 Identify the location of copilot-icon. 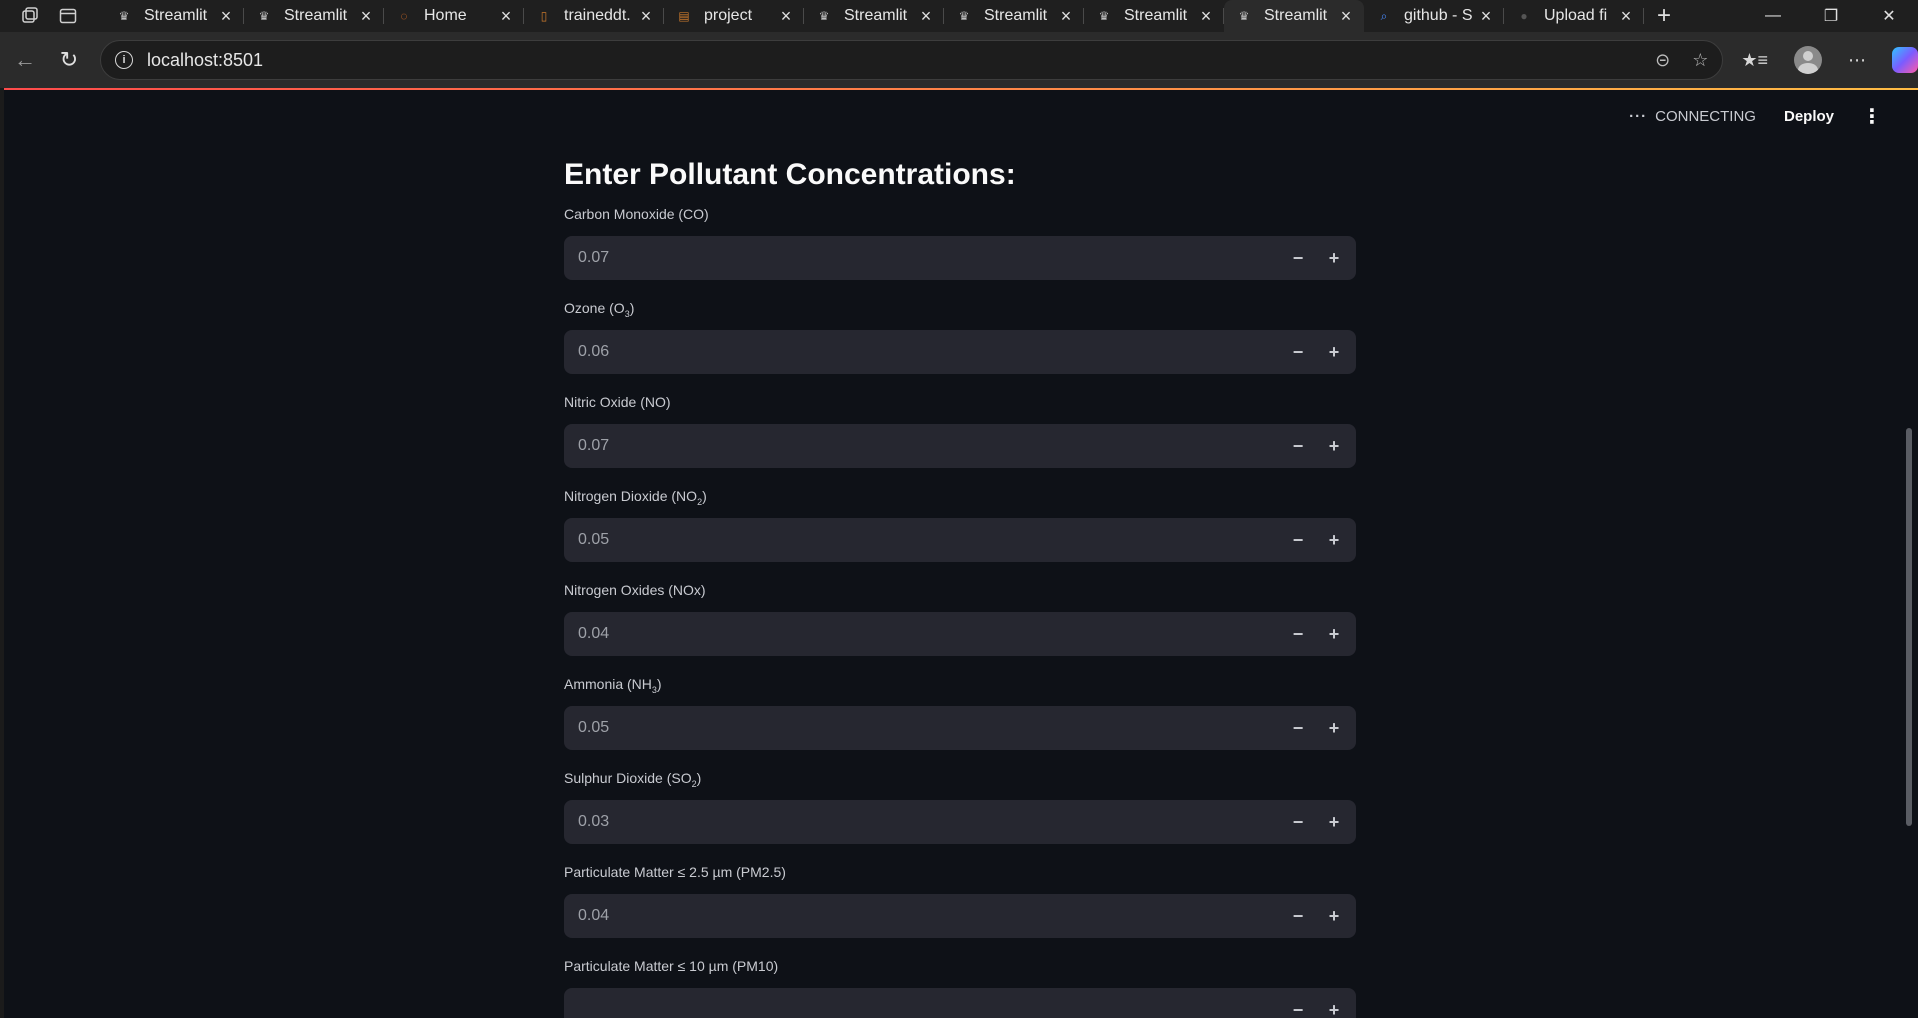
(1905, 60).